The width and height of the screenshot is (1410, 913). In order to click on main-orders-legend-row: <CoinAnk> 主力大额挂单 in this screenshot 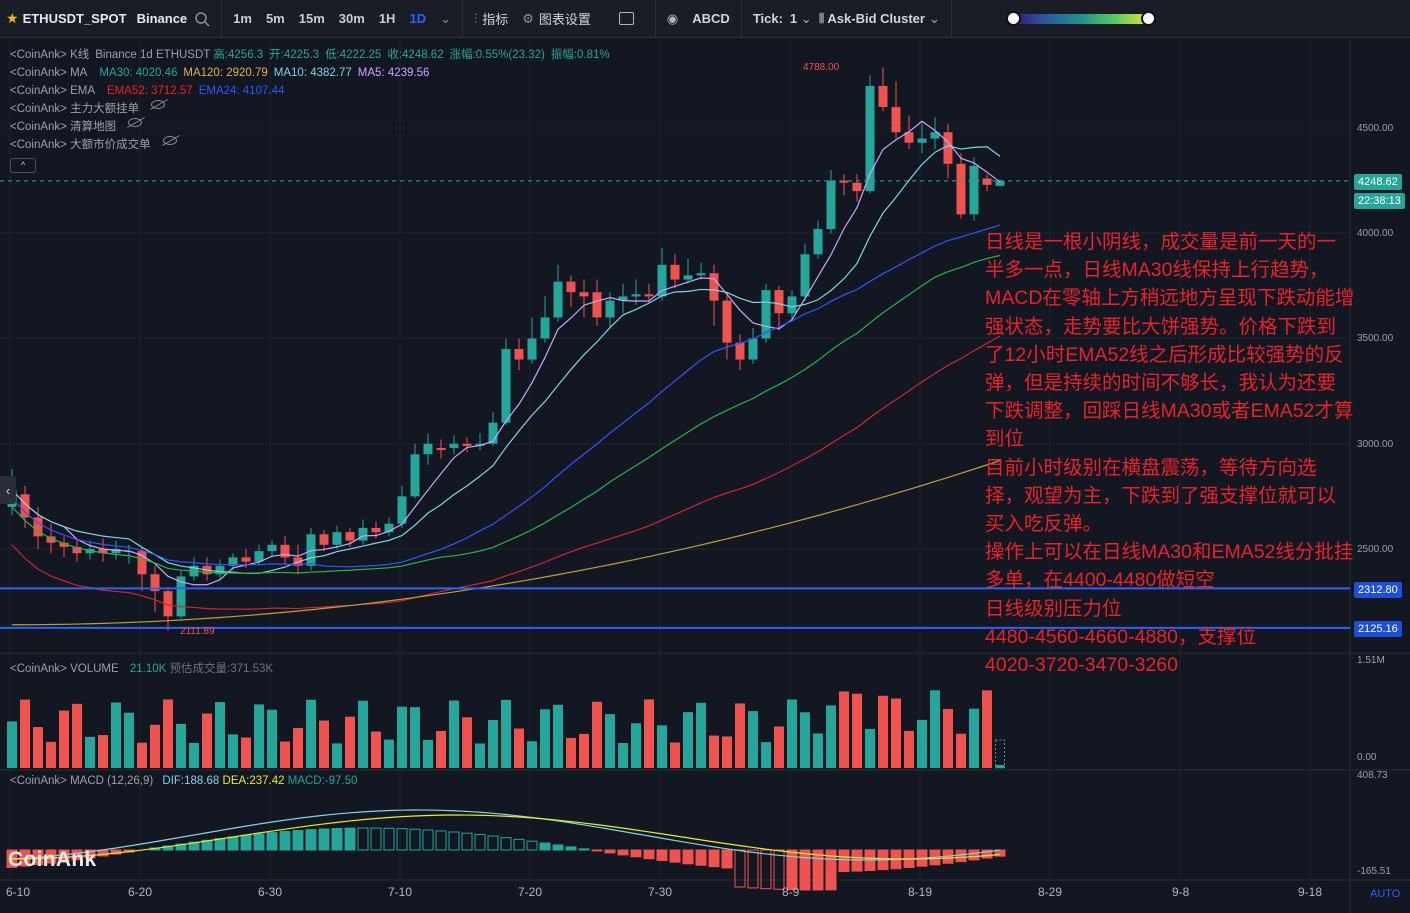, I will do `click(310, 109)`.